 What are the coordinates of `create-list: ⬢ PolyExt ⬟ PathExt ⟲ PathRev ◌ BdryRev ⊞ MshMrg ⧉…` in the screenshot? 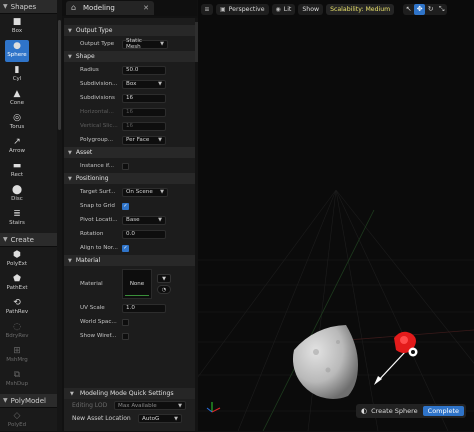 It's located at (28, 320).